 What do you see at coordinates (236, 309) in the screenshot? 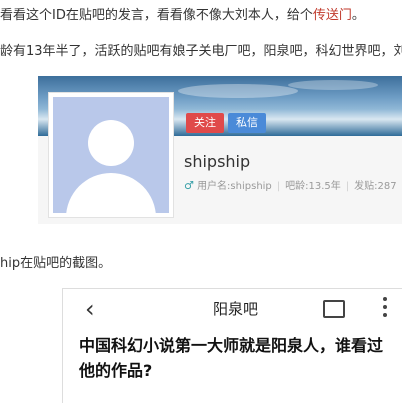
I see `forum-title: 阳泉吧` at bounding box center [236, 309].